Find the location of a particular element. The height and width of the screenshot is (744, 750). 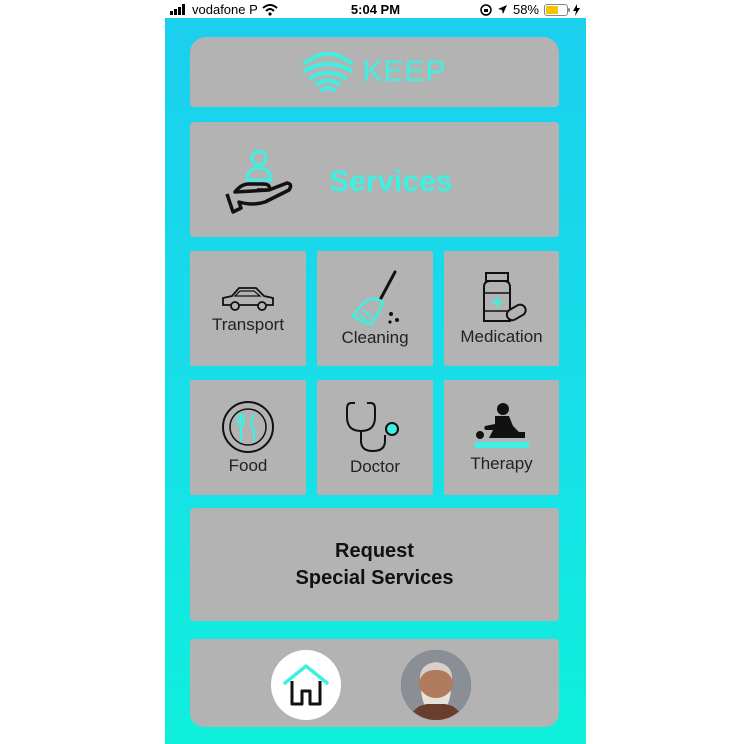

home-icon is located at coordinates (306, 685).